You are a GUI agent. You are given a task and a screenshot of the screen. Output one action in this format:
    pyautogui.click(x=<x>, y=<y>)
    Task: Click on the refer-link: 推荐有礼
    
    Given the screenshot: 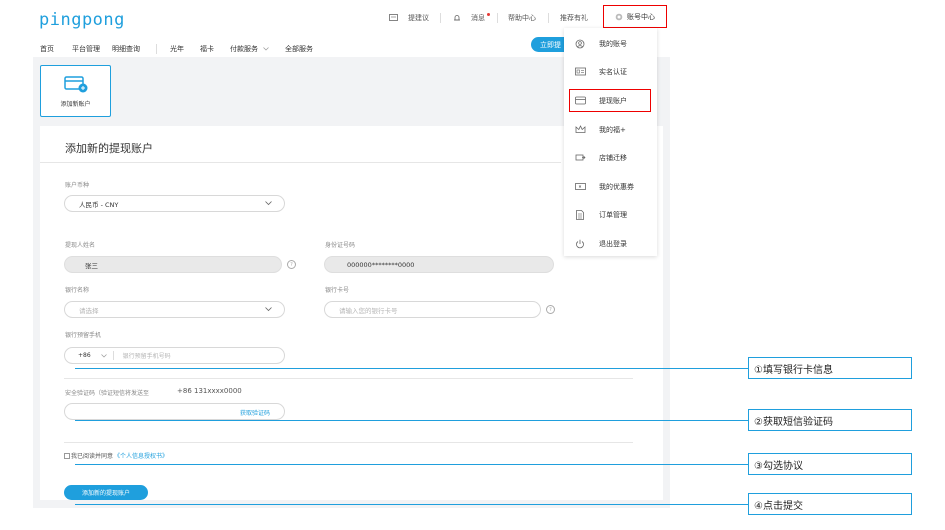 What is the action you would take?
    pyautogui.click(x=574, y=18)
    